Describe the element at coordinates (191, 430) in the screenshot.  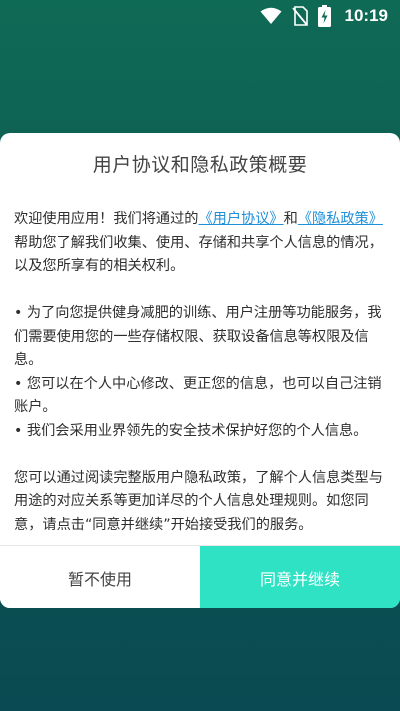
I see `bullet-item: • 我们会采用业界领先的安全技术保护好您的个人信息。` at that location.